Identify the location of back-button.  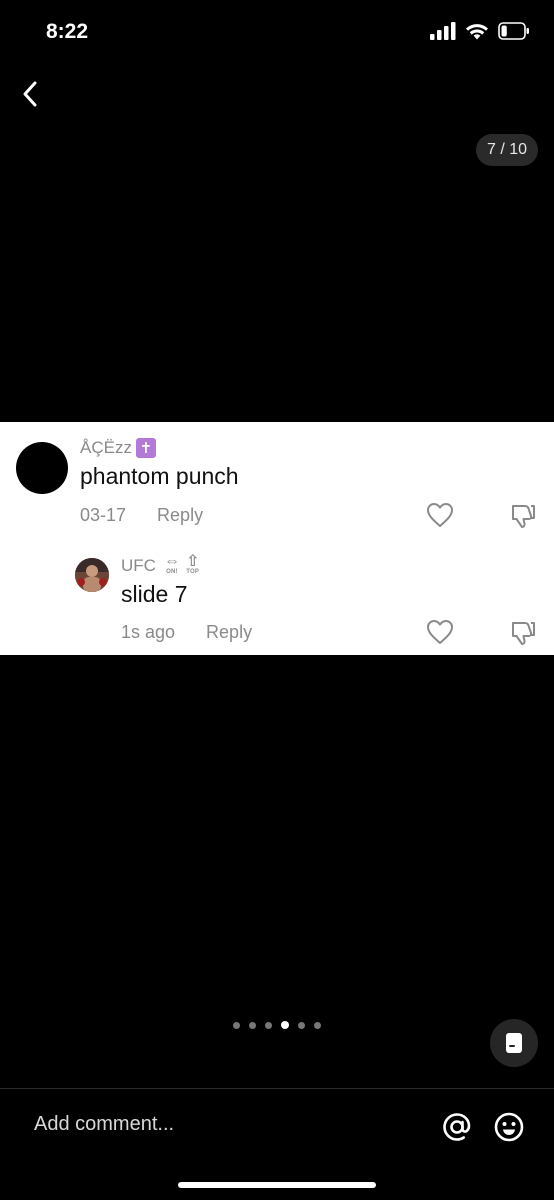
(30, 94).